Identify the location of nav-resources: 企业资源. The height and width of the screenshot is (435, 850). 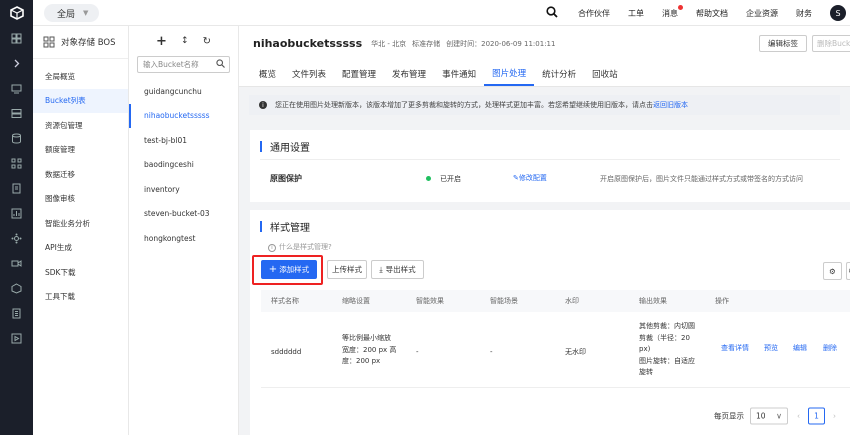
(762, 13).